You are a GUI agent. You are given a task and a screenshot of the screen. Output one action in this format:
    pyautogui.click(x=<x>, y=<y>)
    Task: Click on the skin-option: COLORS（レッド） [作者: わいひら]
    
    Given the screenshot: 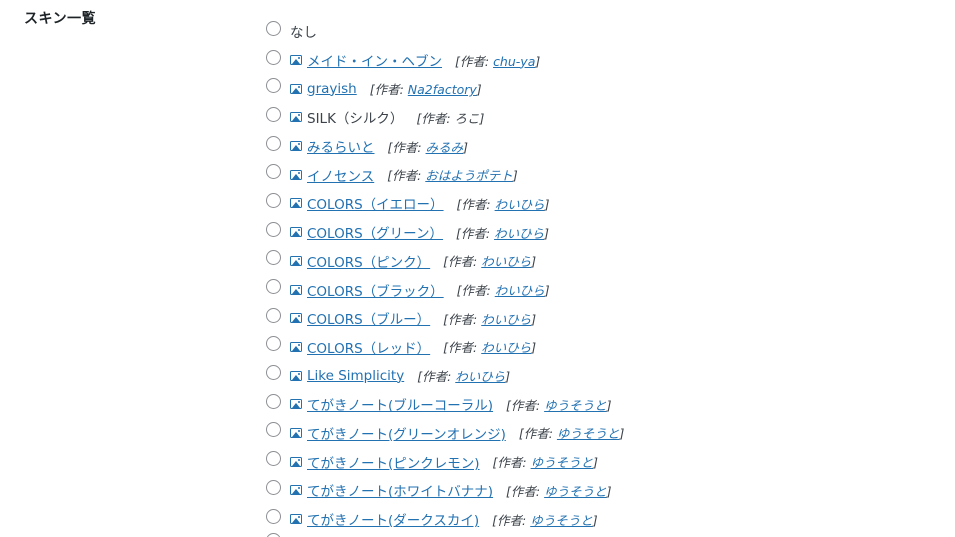 What is the action you would take?
    pyautogui.click(x=445, y=347)
    